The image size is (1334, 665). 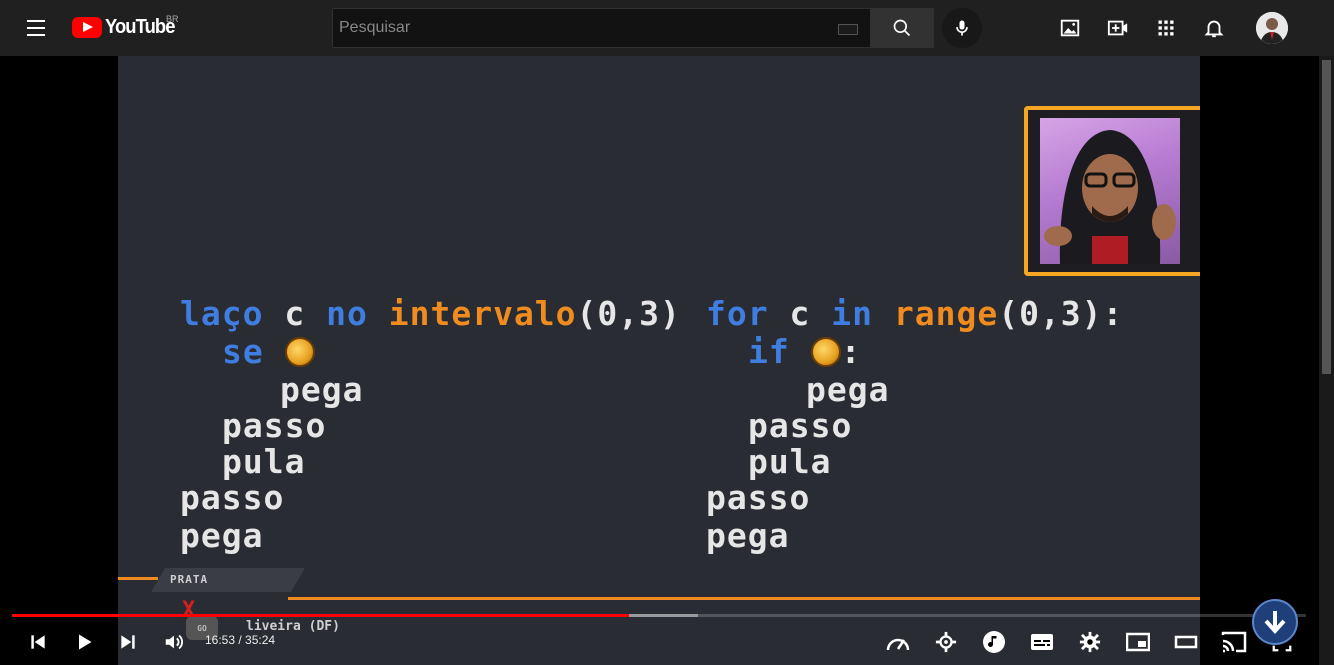 What do you see at coordinates (800, 425) in the screenshot?
I see `code-line-right-4: passo` at bounding box center [800, 425].